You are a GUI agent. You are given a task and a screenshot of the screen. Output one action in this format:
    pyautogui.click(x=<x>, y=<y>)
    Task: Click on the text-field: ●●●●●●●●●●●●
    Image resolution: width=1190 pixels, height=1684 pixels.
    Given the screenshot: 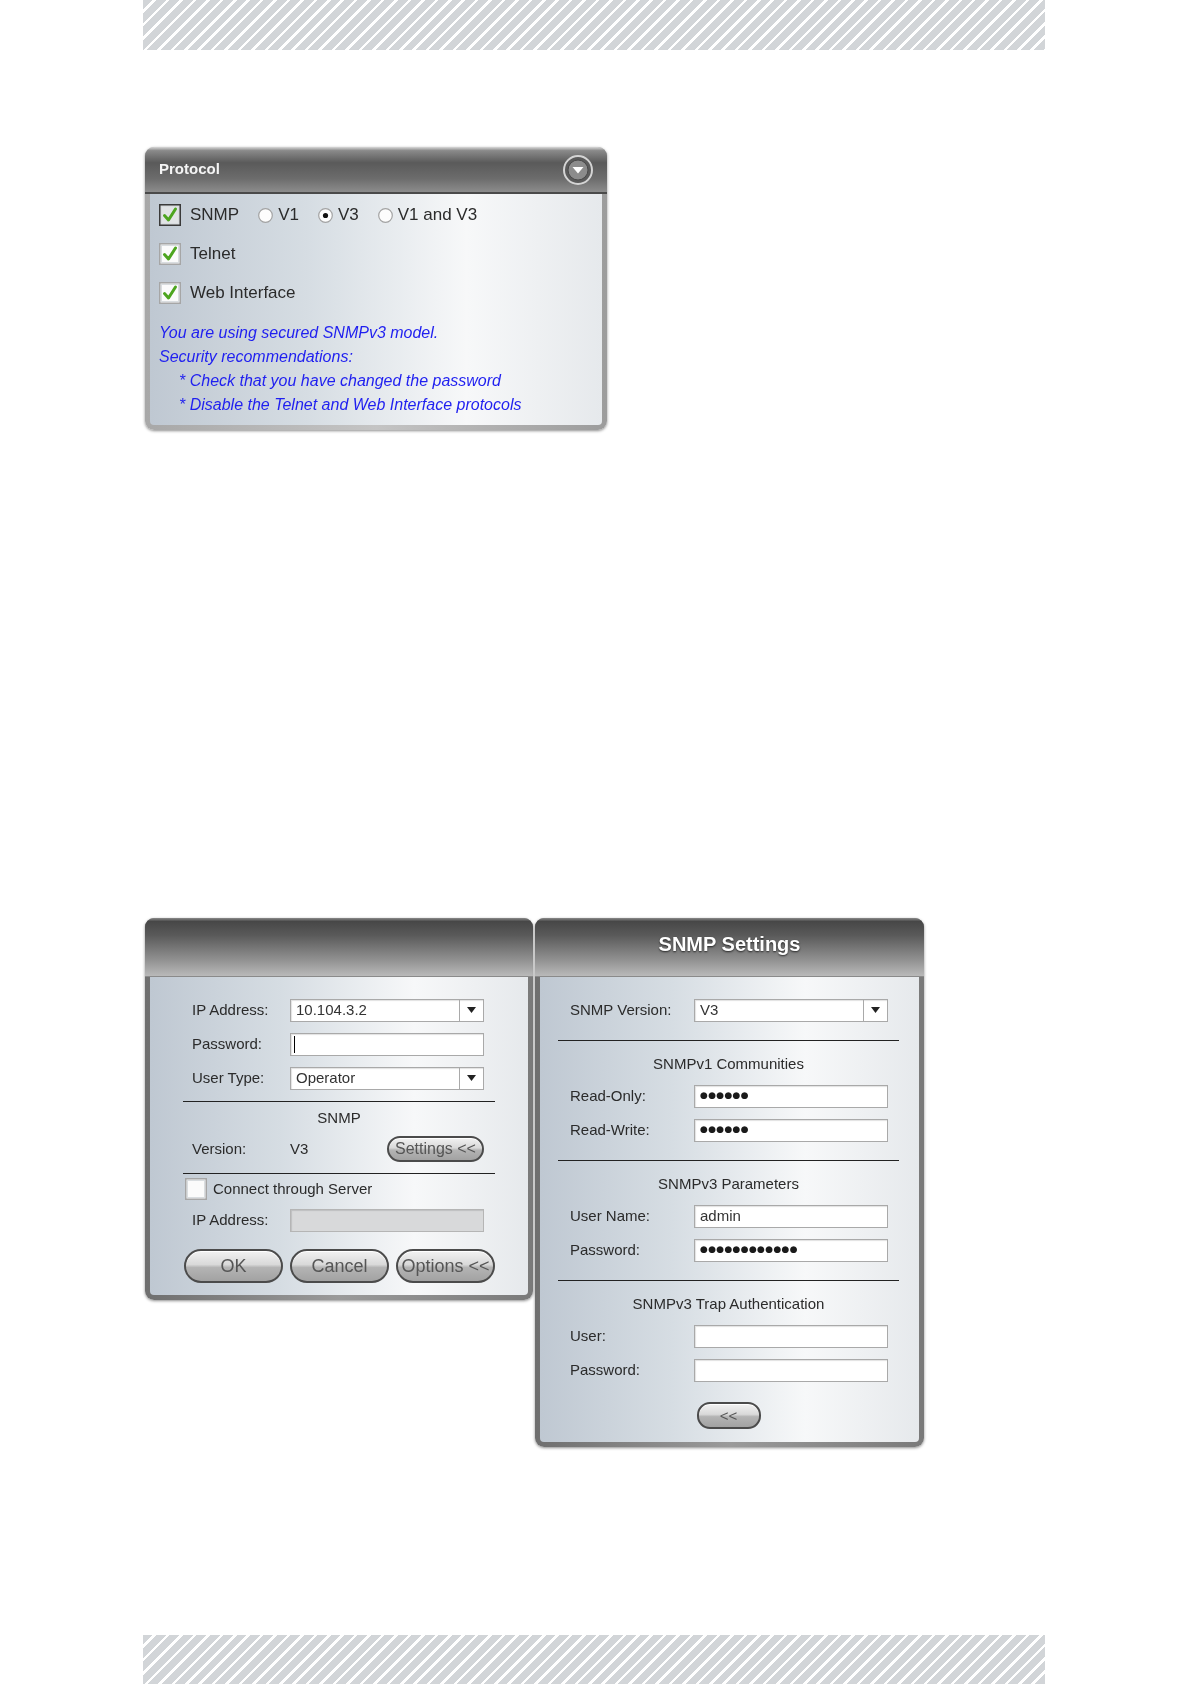 What is the action you would take?
    pyautogui.click(x=791, y=1250)
    